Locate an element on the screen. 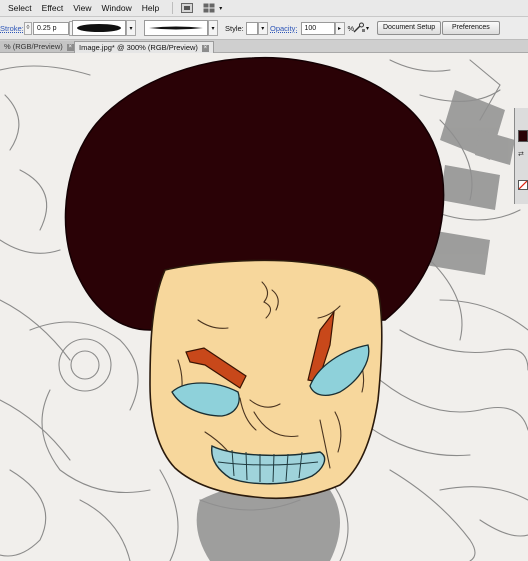 This screenshot has width=528, height=561. menu-view: View is located at coordinates (82, 8).